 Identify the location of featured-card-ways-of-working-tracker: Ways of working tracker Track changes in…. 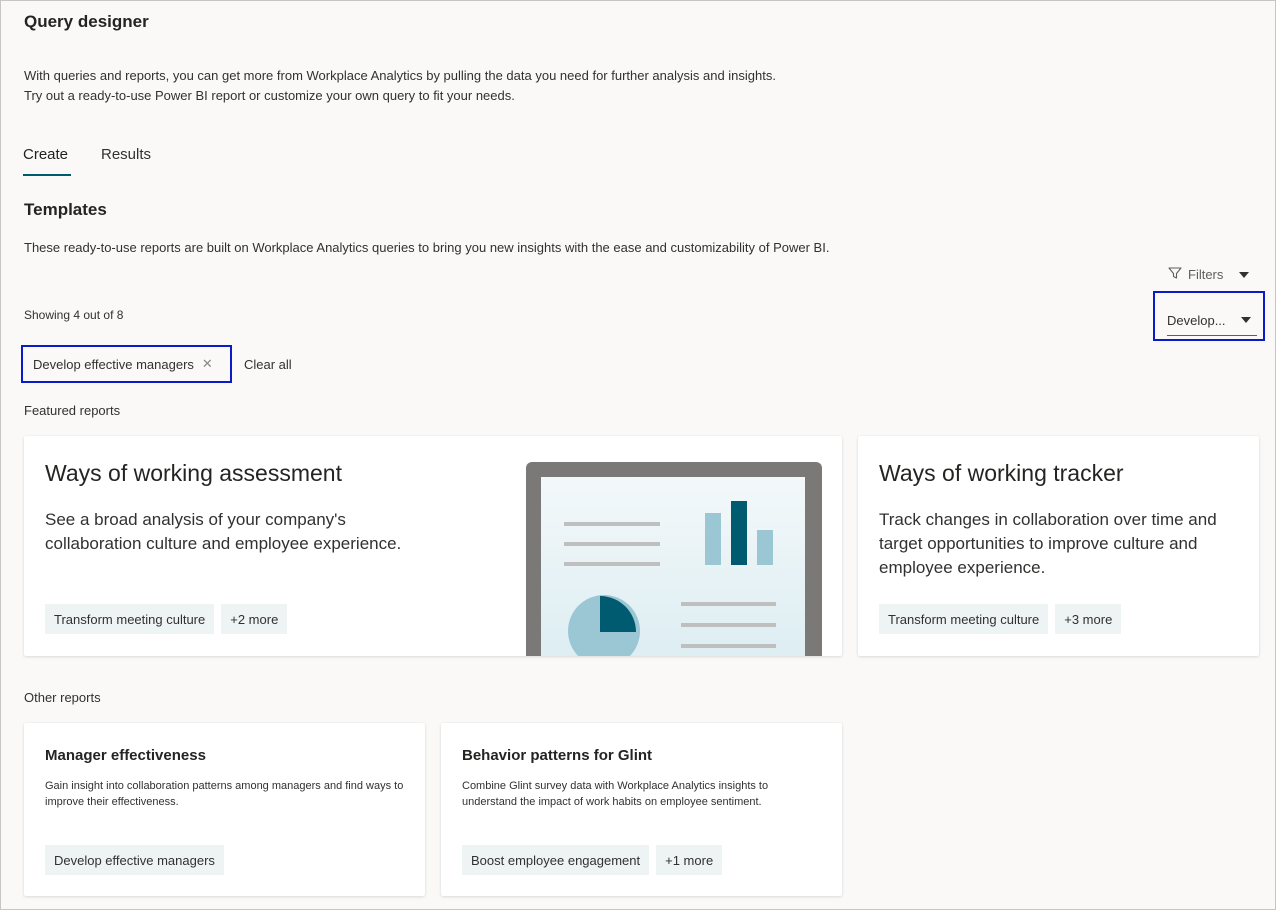
(1058, 546).